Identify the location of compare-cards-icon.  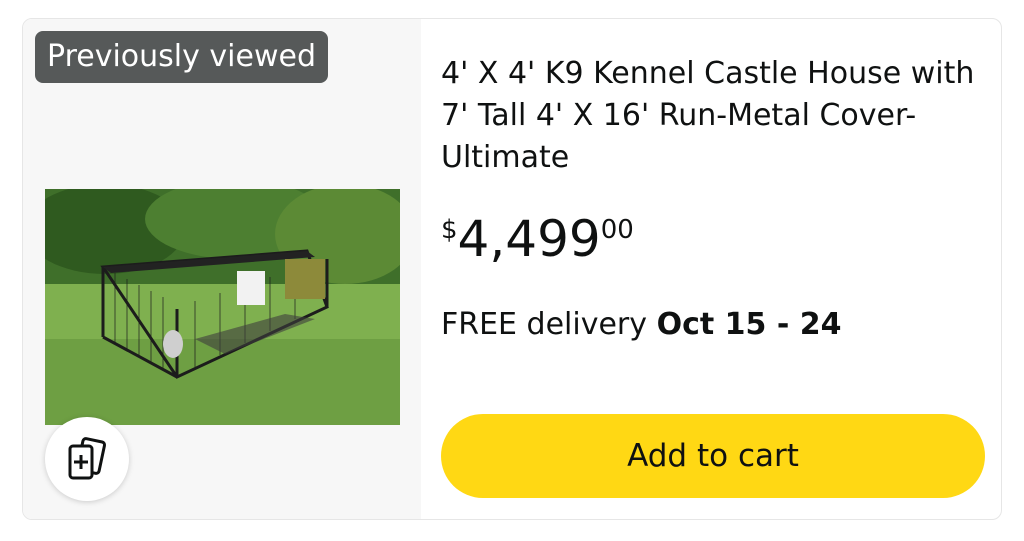
(87, 458).